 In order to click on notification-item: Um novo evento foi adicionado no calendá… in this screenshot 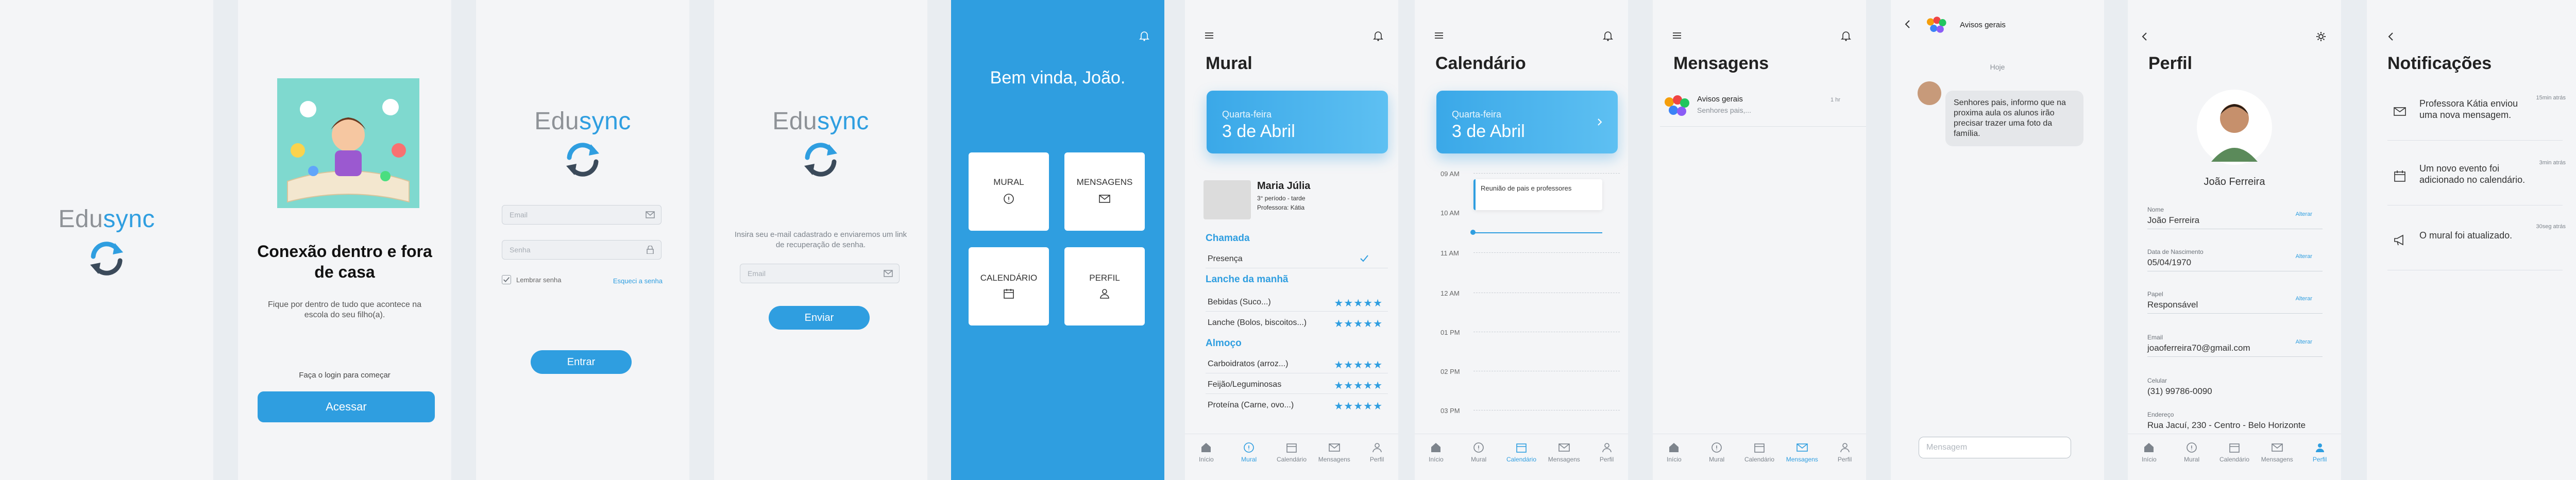, I will do `click(2476, 179)`.